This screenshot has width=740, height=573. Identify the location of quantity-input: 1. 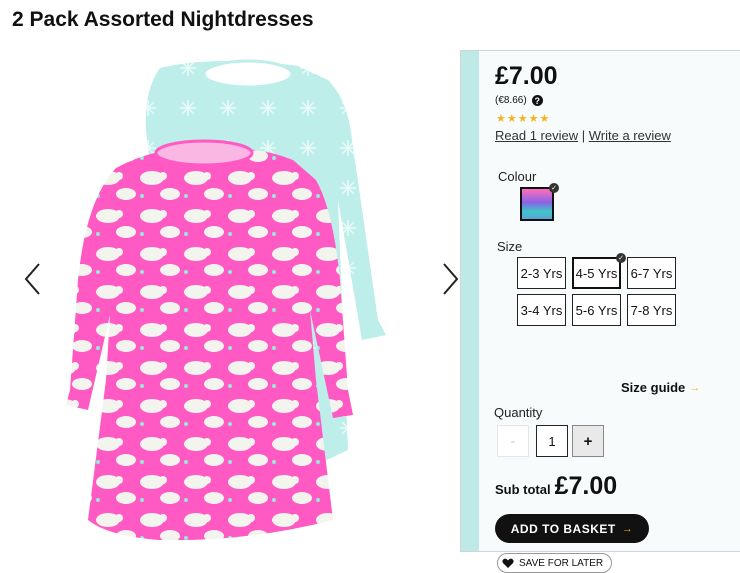
(552, 441).